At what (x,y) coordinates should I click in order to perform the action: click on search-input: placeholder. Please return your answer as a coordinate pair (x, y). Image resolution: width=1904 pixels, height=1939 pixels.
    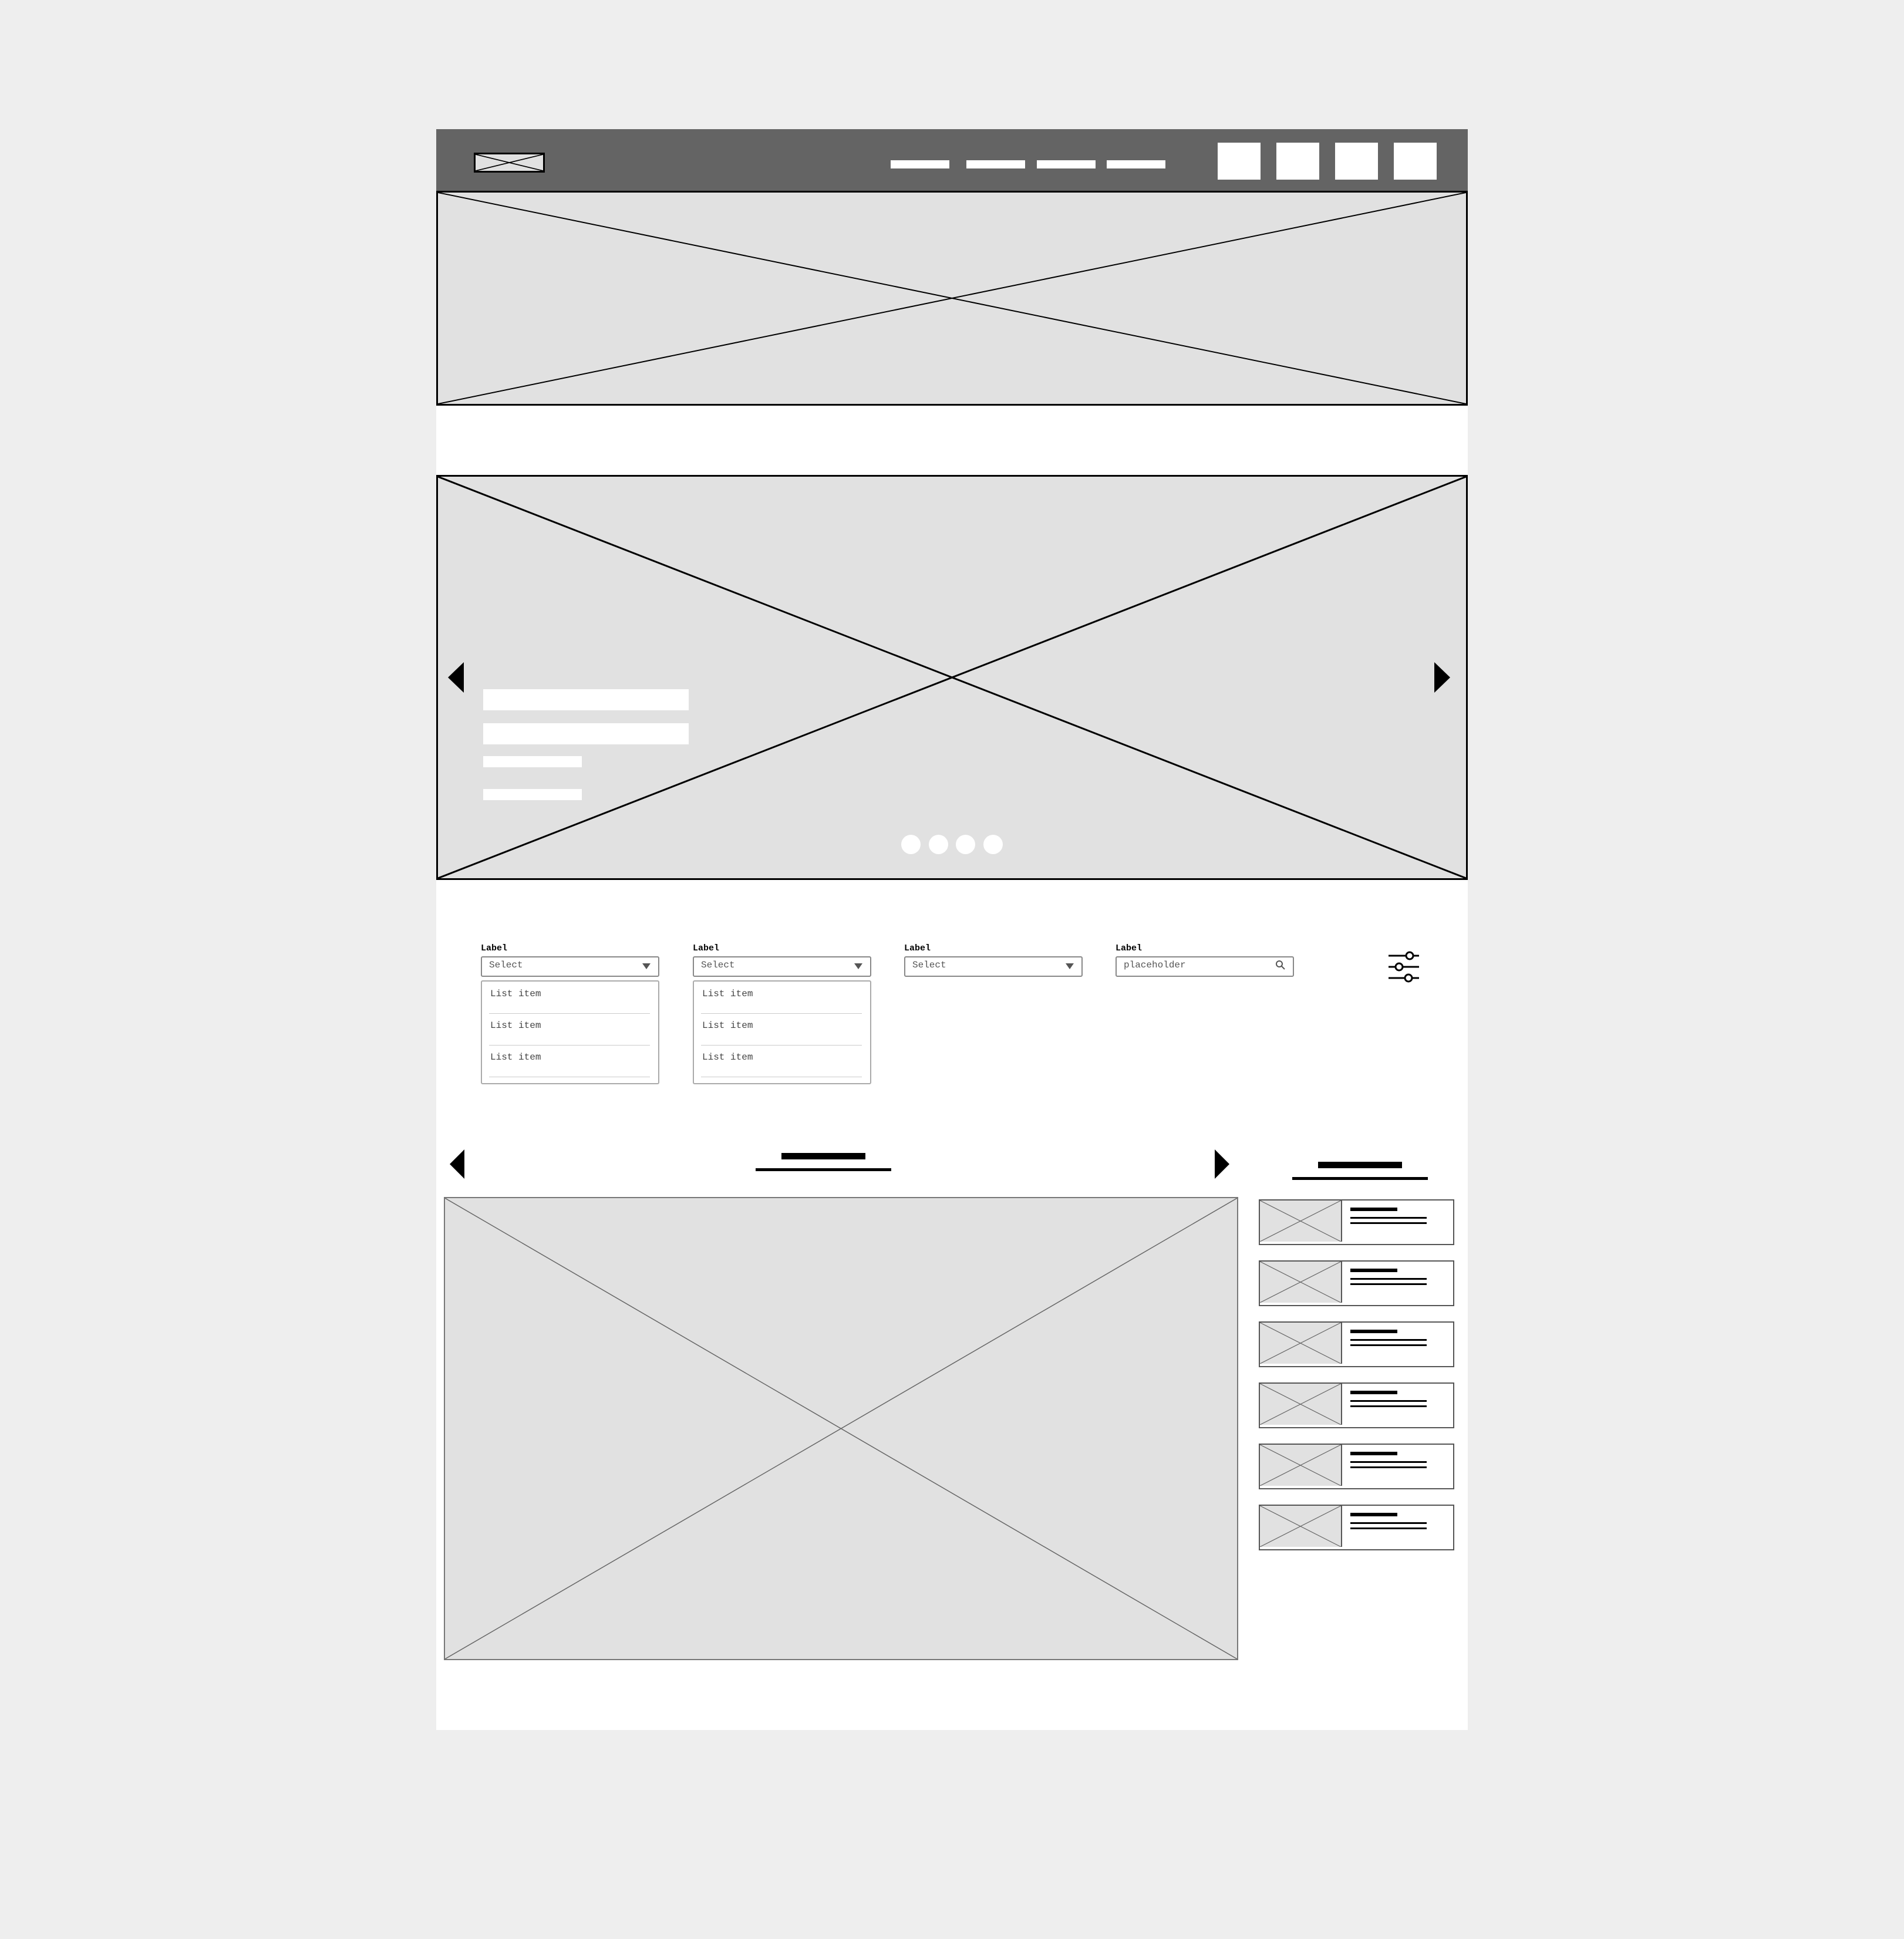
    Looking at the image, I should click on (1205, 966).